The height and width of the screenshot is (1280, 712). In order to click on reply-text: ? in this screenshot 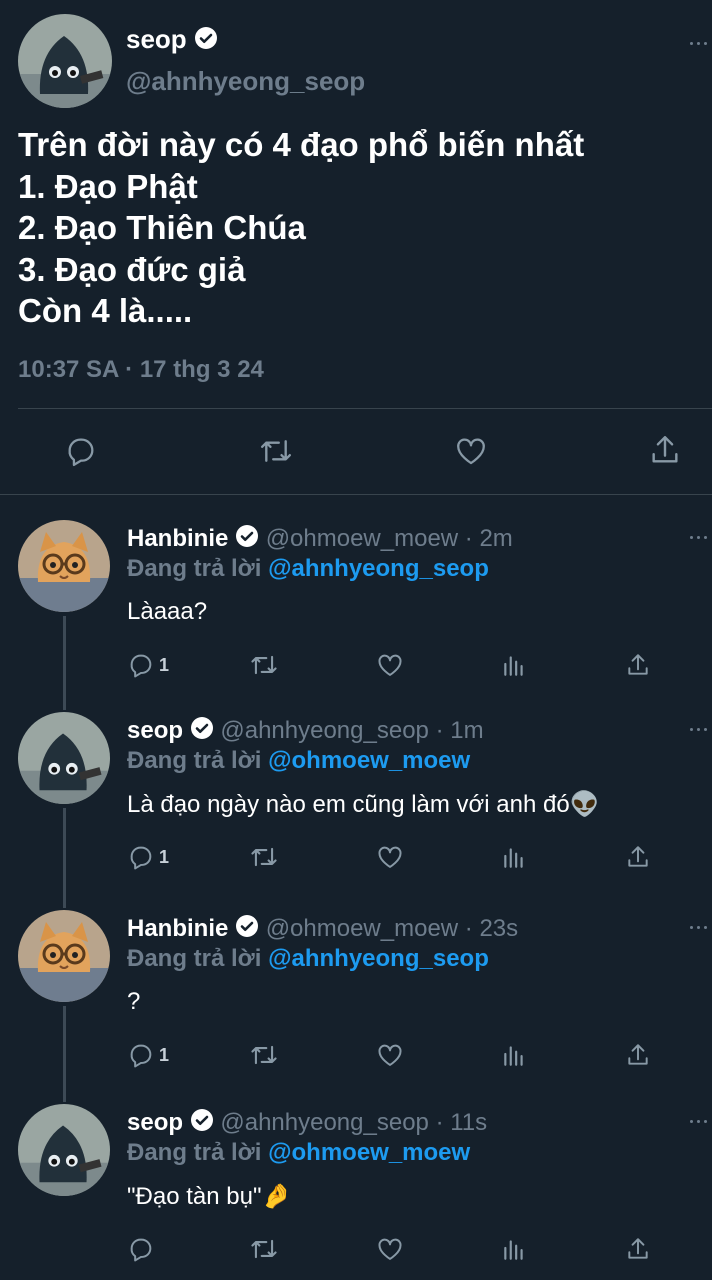, I will do `click(134, 1001)`.